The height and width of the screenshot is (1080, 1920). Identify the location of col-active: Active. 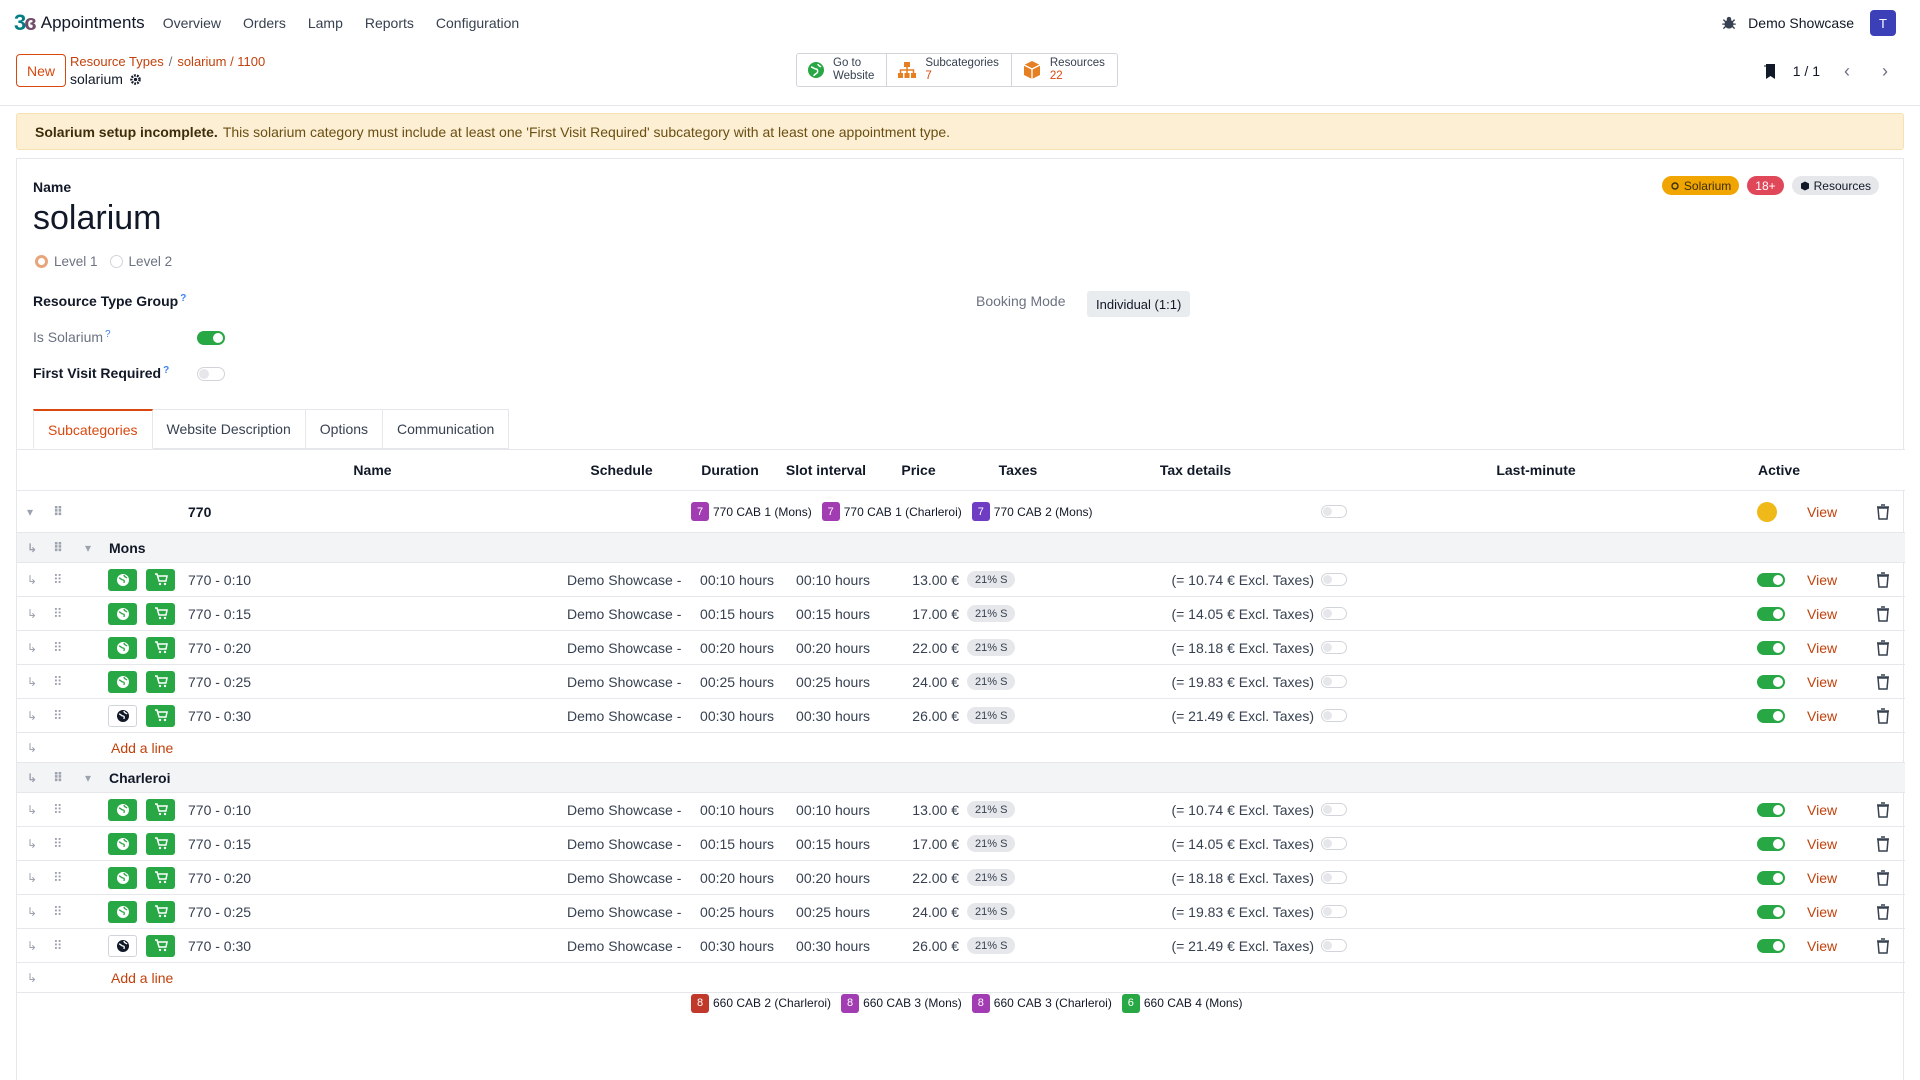
(1779, 470).